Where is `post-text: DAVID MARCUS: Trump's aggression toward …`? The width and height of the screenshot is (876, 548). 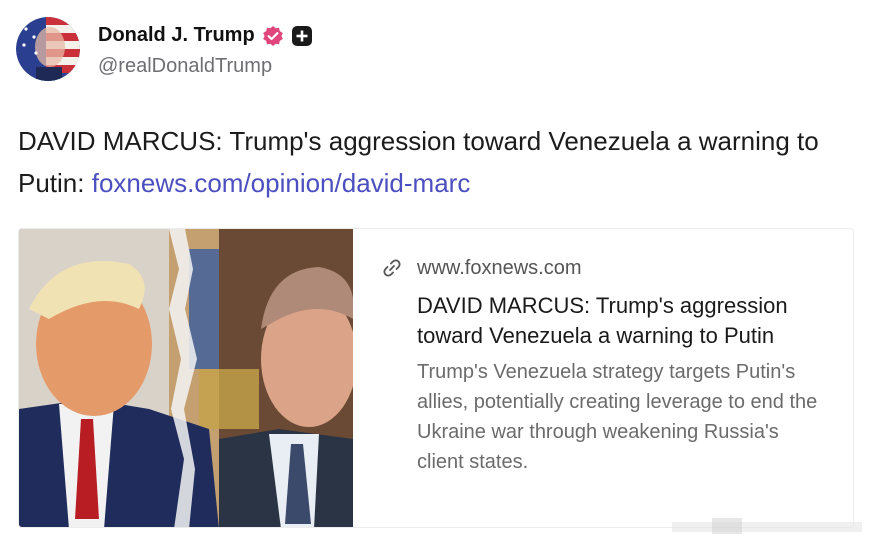 post-text: DAVID MARCUS: Trump's aggression toward … is located at coordinates (440, 162).